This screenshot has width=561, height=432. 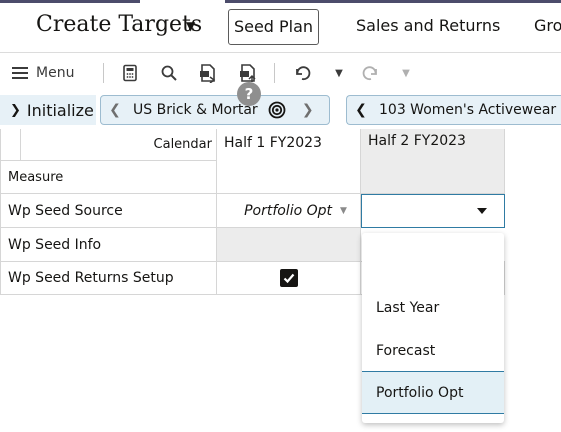 What do you see at coordinates (302, 73) in the screenshot?
I see `undo-icon` at bounding box center [302, 73].